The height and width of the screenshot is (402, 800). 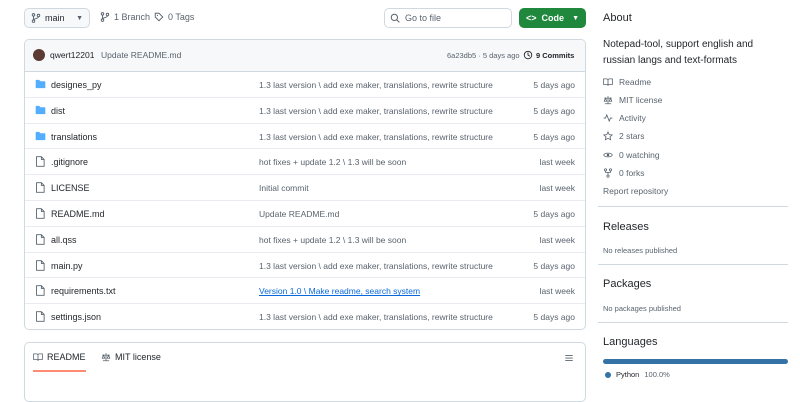 I want to click on commit-message: Update README.md, so click(x=141, y=55).